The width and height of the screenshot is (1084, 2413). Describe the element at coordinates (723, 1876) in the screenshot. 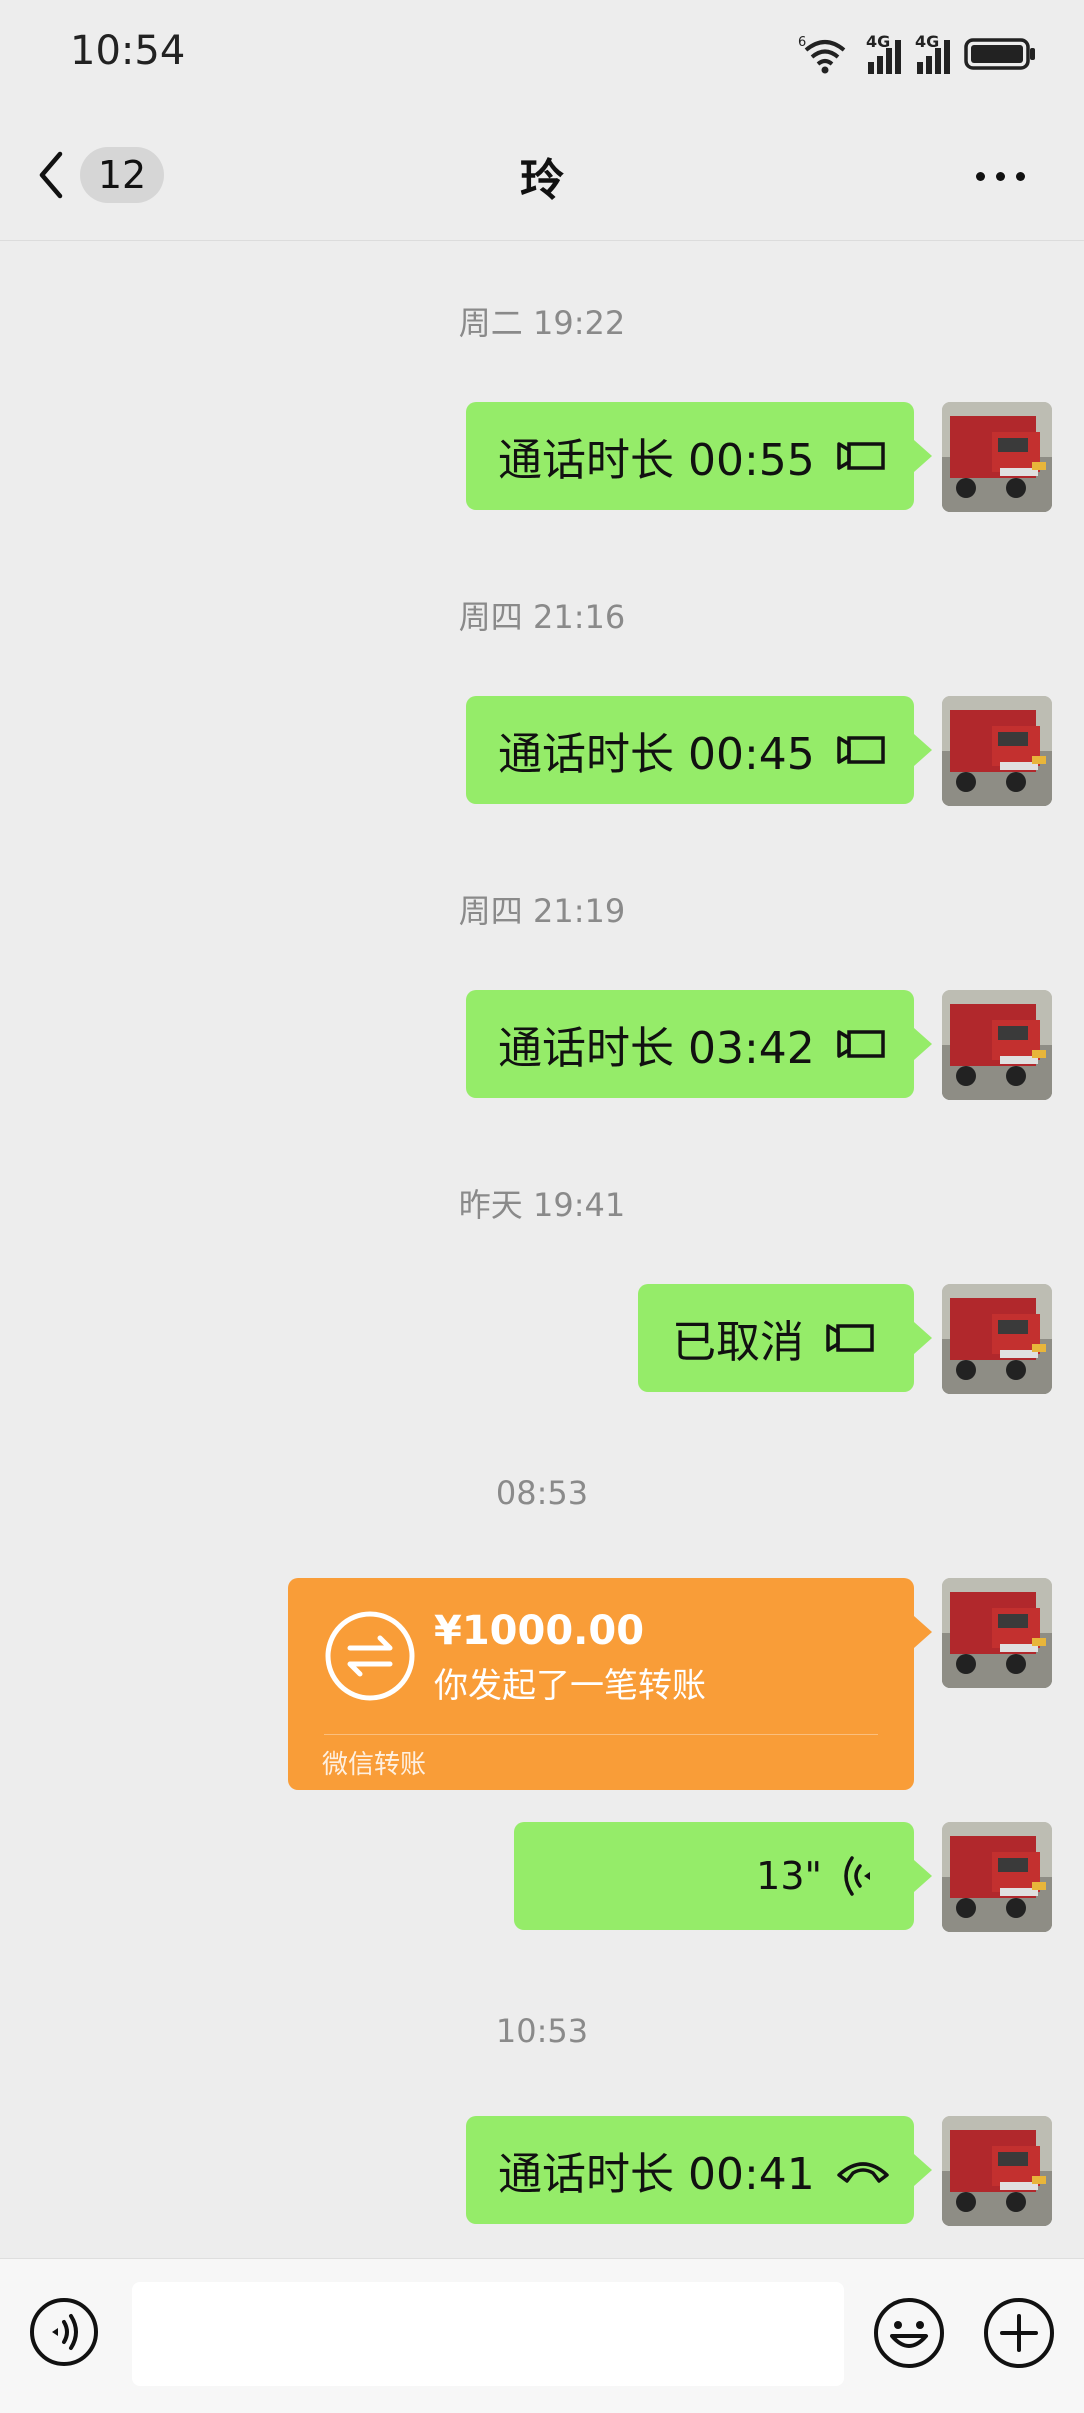

I see `voice-message: 13"` at that location.